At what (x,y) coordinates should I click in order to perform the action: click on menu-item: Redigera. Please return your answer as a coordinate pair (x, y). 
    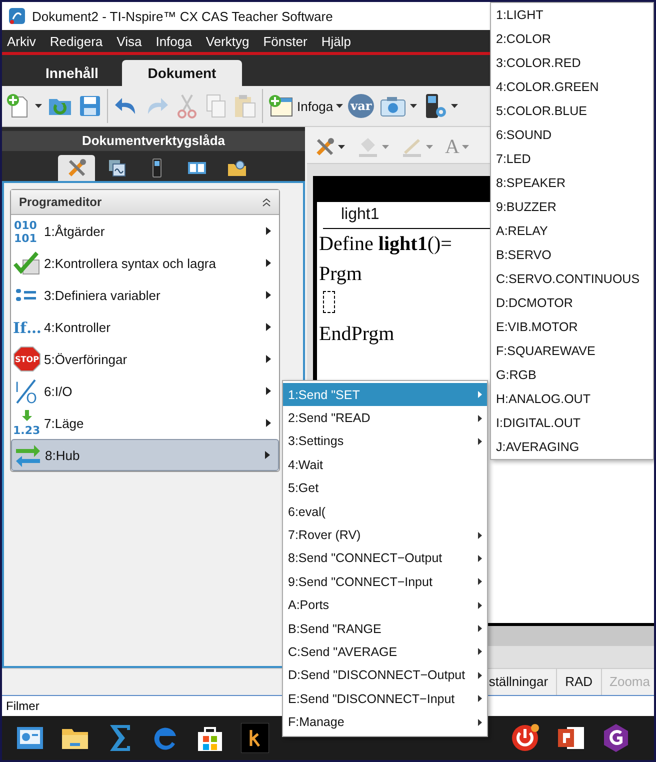
    Looking at the image, I should click on (76, 41).